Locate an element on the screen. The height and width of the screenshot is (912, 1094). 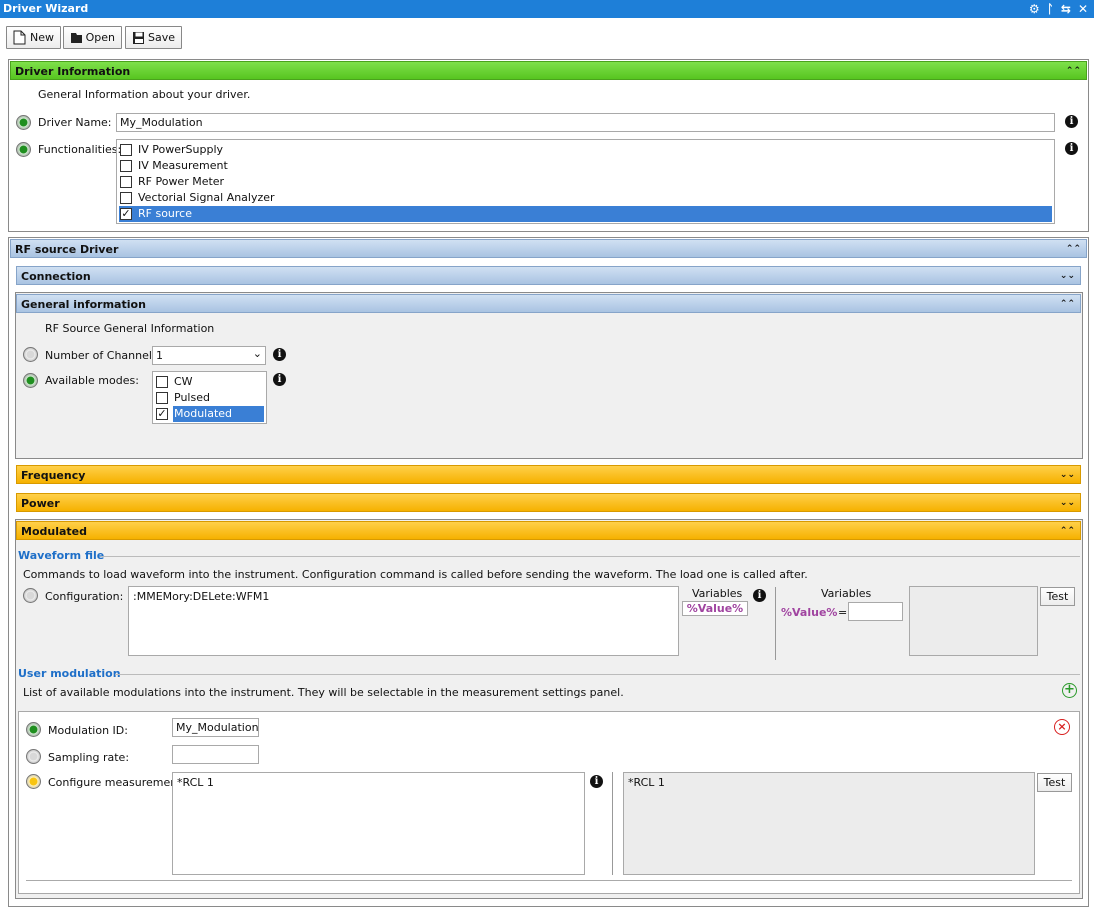
list-item-label: Modulated is located at coordinates (218, 414).